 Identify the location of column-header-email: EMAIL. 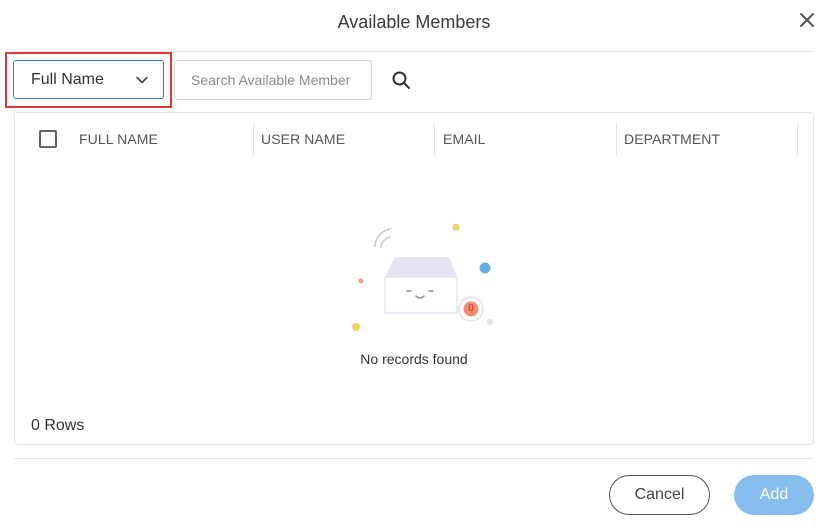
(464, 139).